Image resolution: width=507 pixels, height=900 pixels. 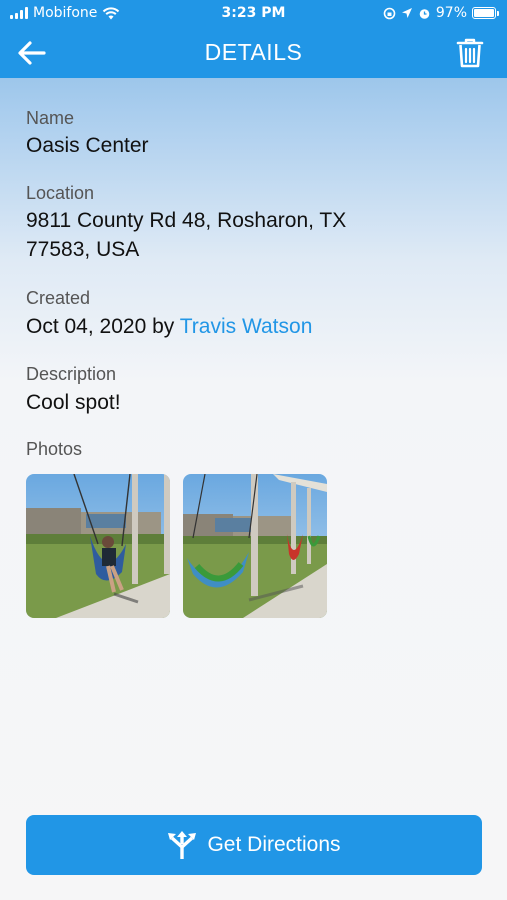 What do you see at coordinates (50, 118) in the screenshot?
I see `name-label: Name` at bounding box center [50, 118].